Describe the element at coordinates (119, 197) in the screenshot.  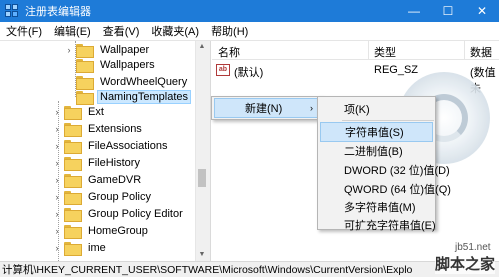
I see `tree-item-label: Group Policy` at that location.